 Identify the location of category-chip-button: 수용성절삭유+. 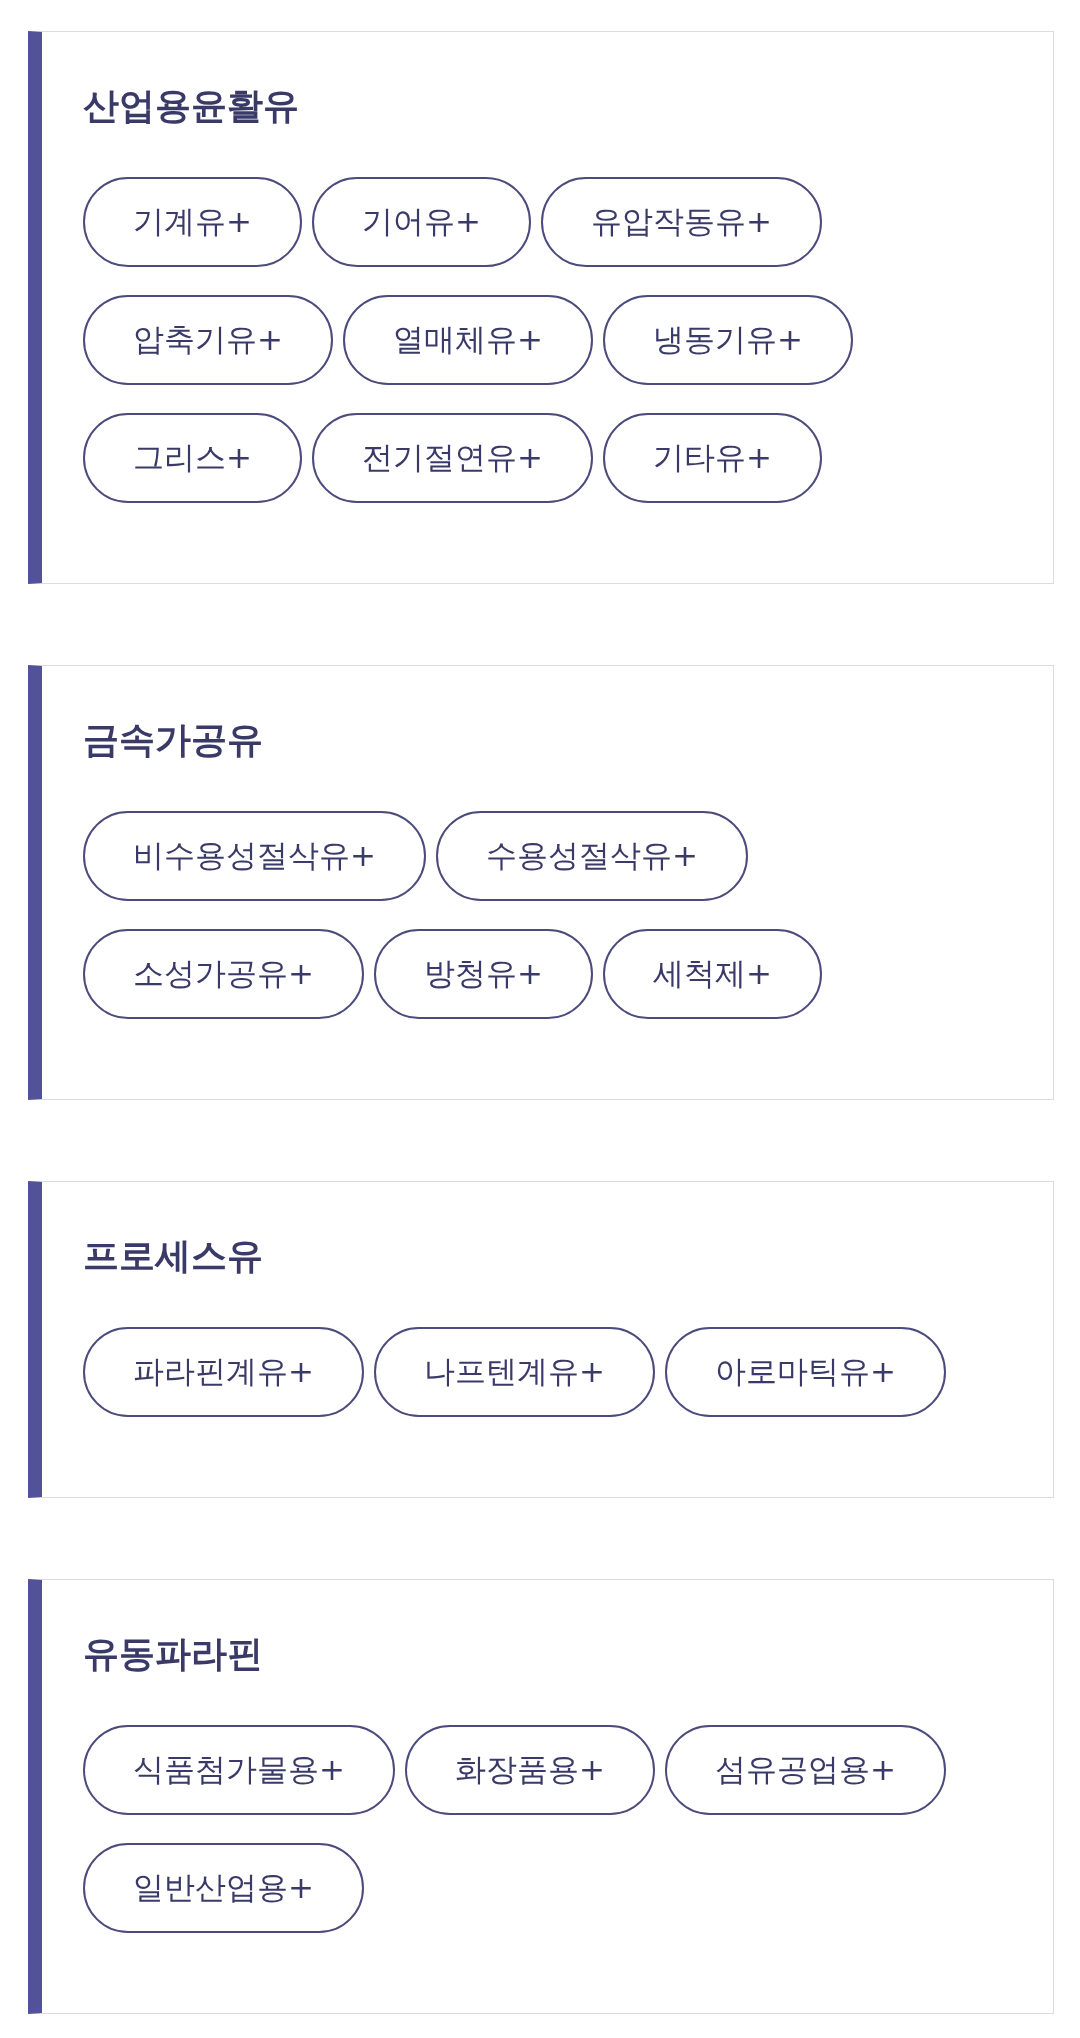
(592, 856).